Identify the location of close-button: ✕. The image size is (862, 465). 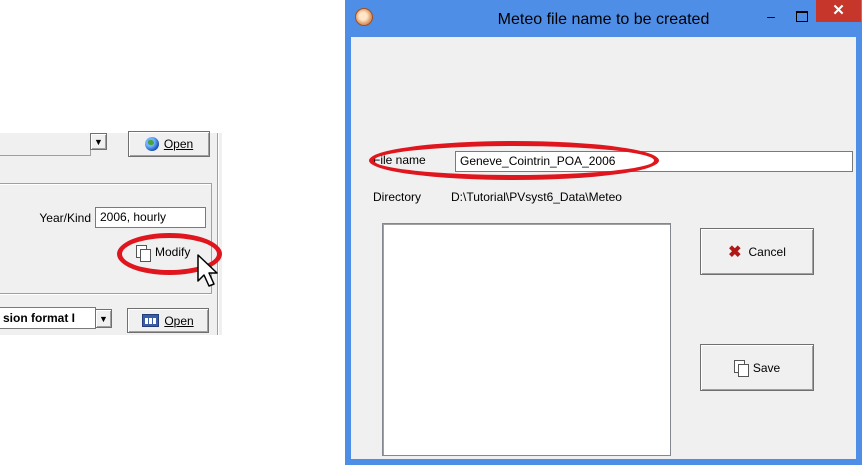
(838, 11).